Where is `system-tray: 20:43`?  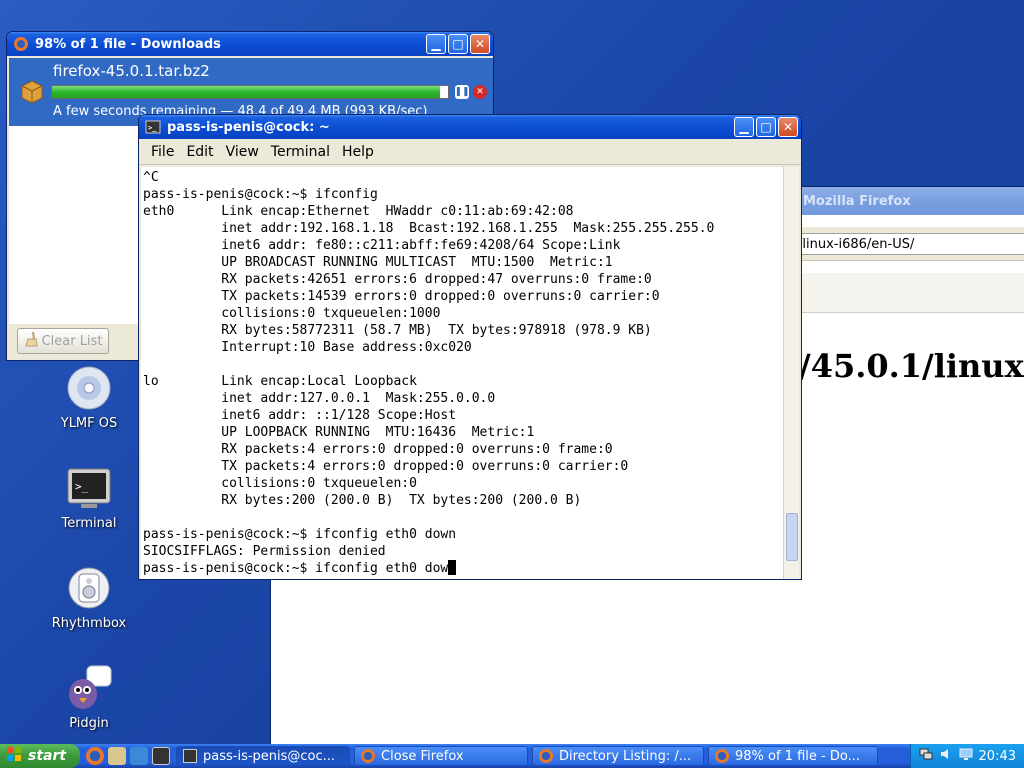 system-tray: 20:43 is located at coordinates (966, 756).